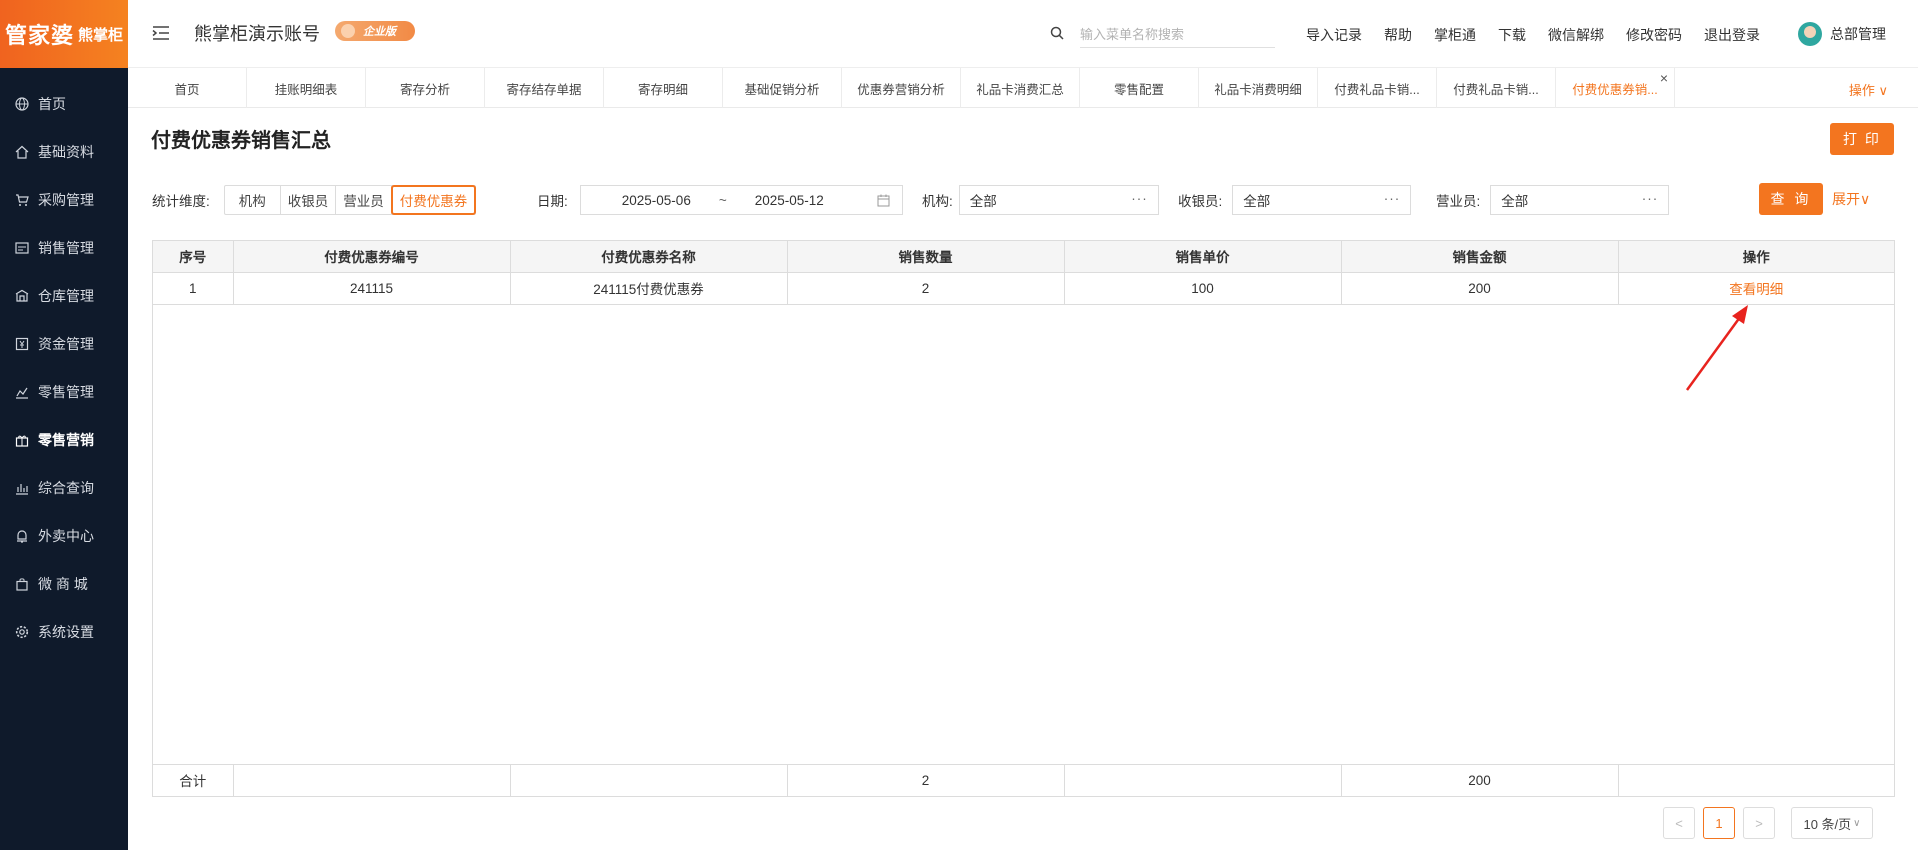 The height and width of the screenshot is (850, 1918). I want to click on clerk-value: 全部, so click(1515, 201).